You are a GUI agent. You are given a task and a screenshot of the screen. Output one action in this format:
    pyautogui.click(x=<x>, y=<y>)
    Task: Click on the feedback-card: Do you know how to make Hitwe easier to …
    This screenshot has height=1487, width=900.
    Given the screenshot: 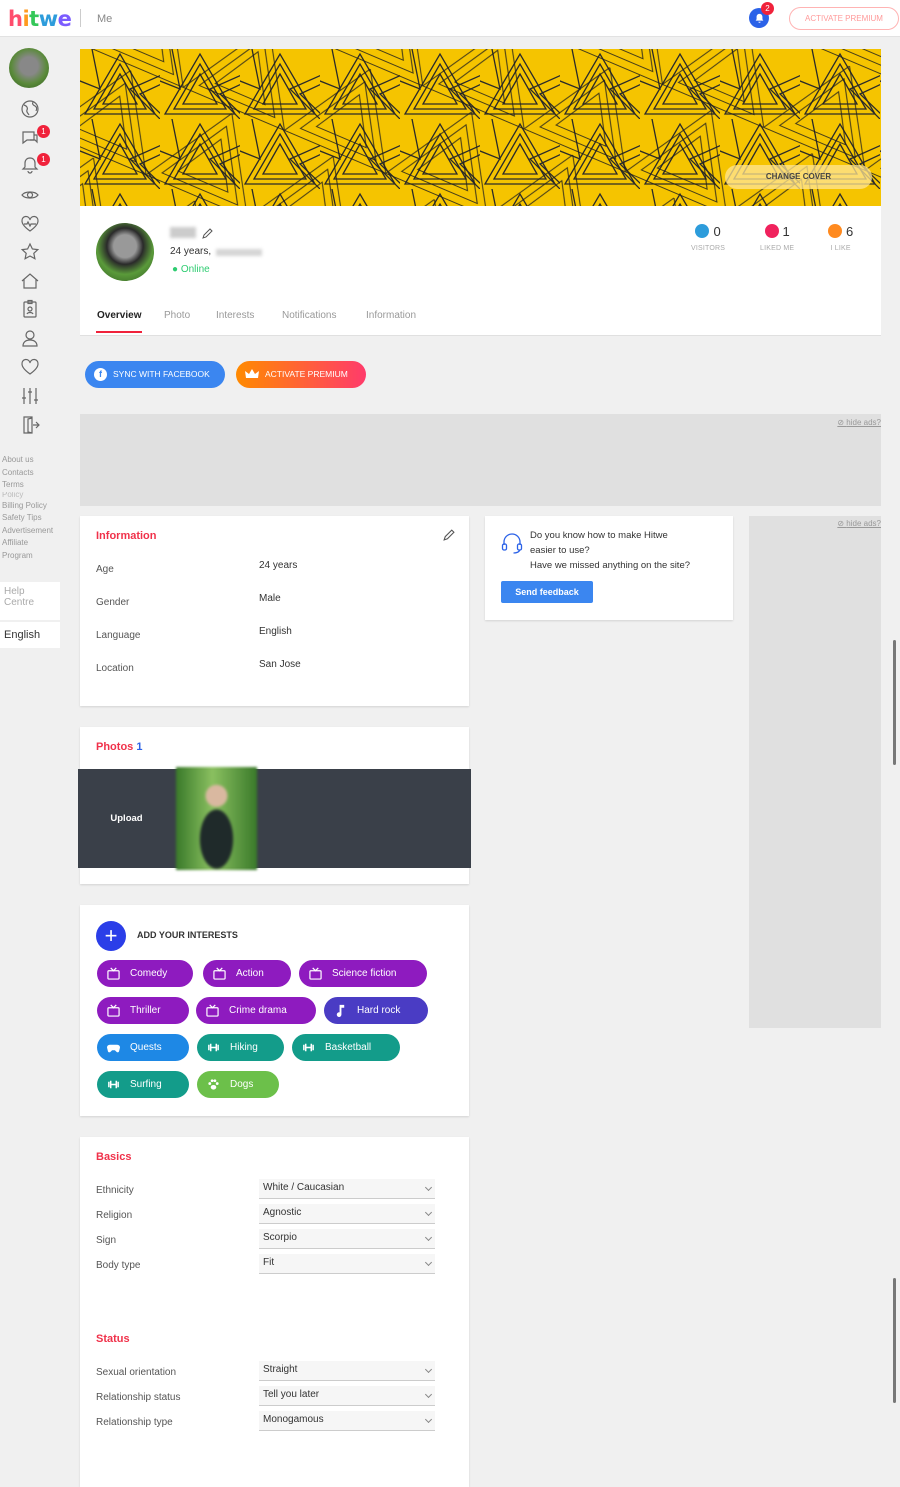 What is the action you would take?
    pyautogui.click(x=609, y=568)
    